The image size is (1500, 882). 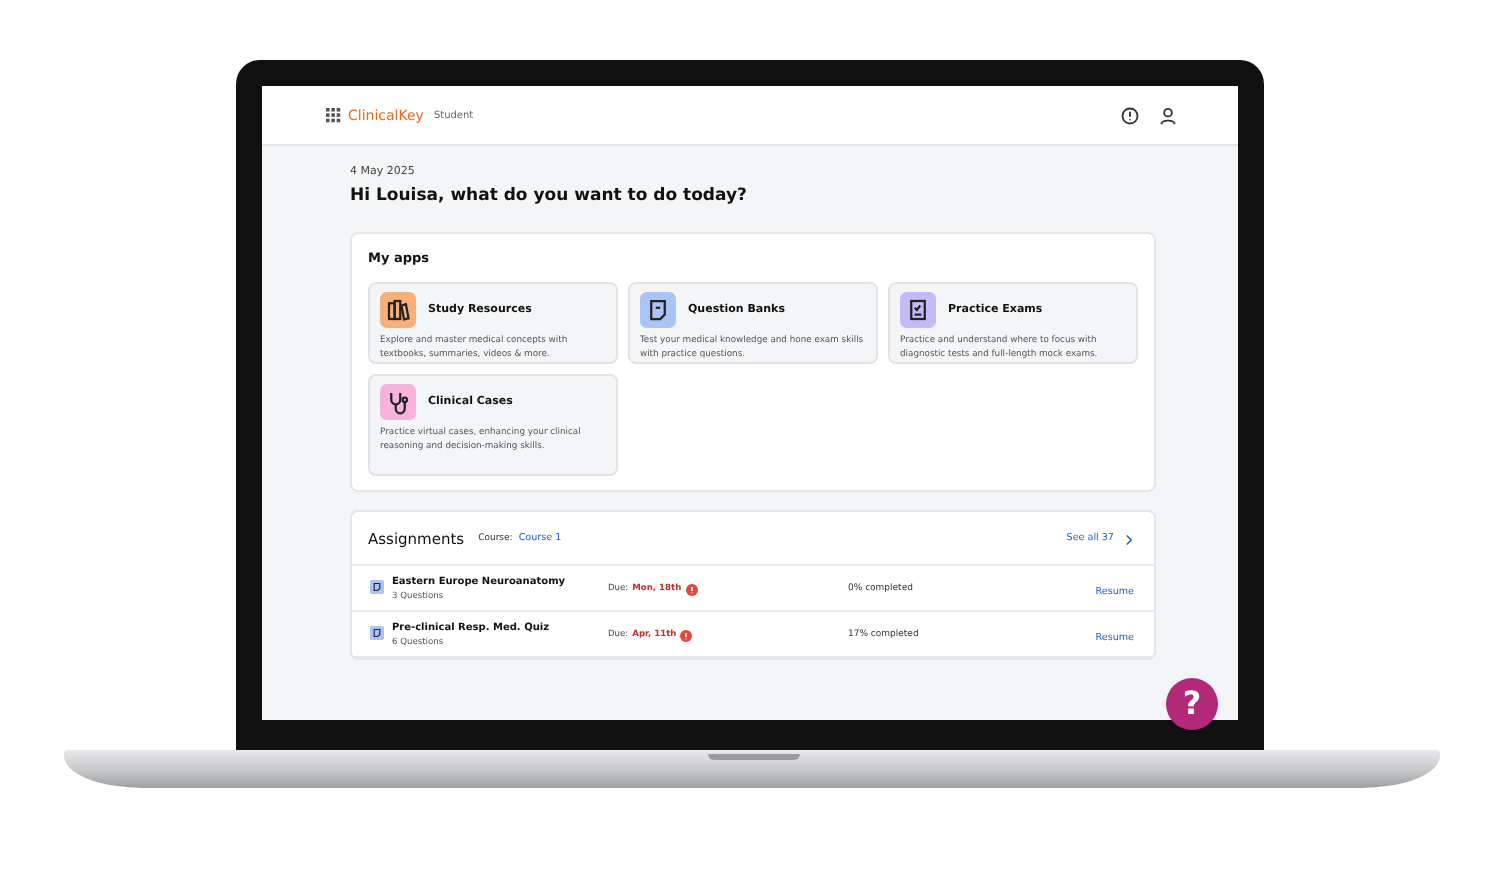 I want to click on chevron-right-icon, so click(x=1129, y=539).